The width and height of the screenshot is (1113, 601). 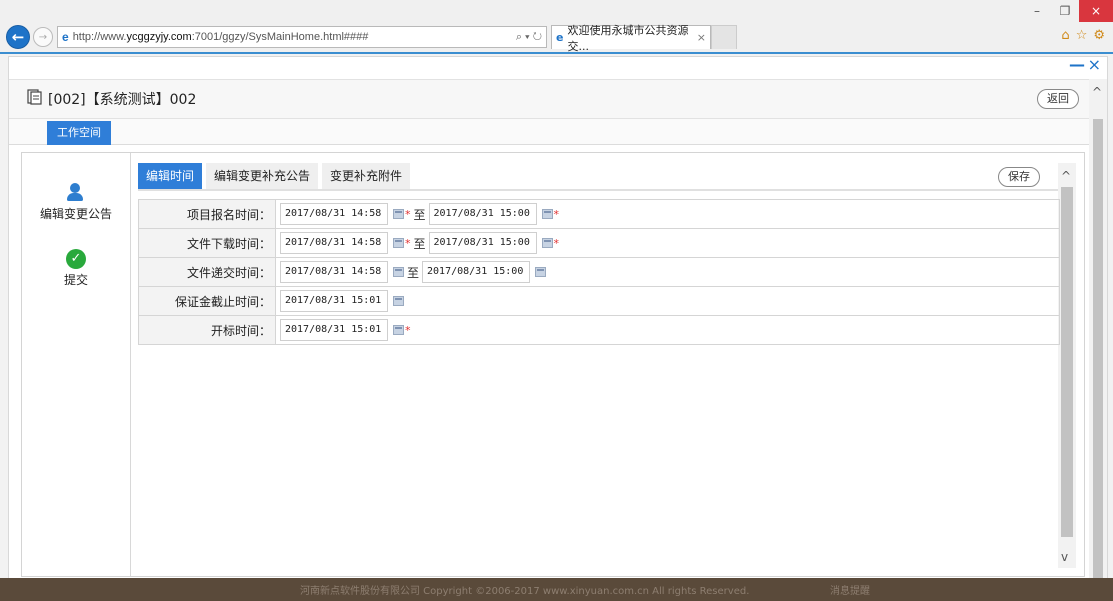 What do you see at coordinates (207, 243) in the screenshot?
I see `field-label: 文件下载时间：` at bounding box center [207, 243].